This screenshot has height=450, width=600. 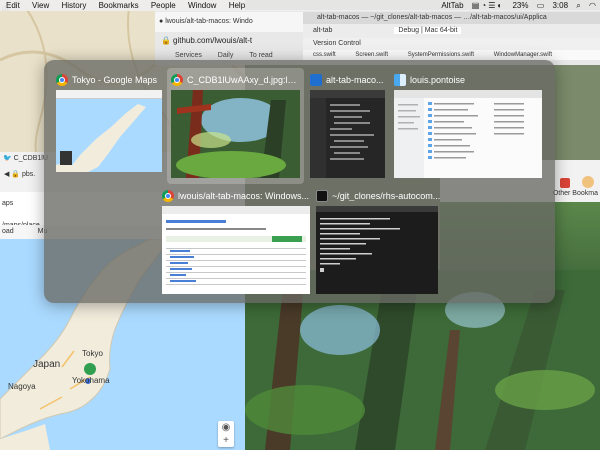 What do you see at coordinates (451, 44) in the screenshot?
I see `xcode-tabs: Version Control` at bounding box center [451, 44].